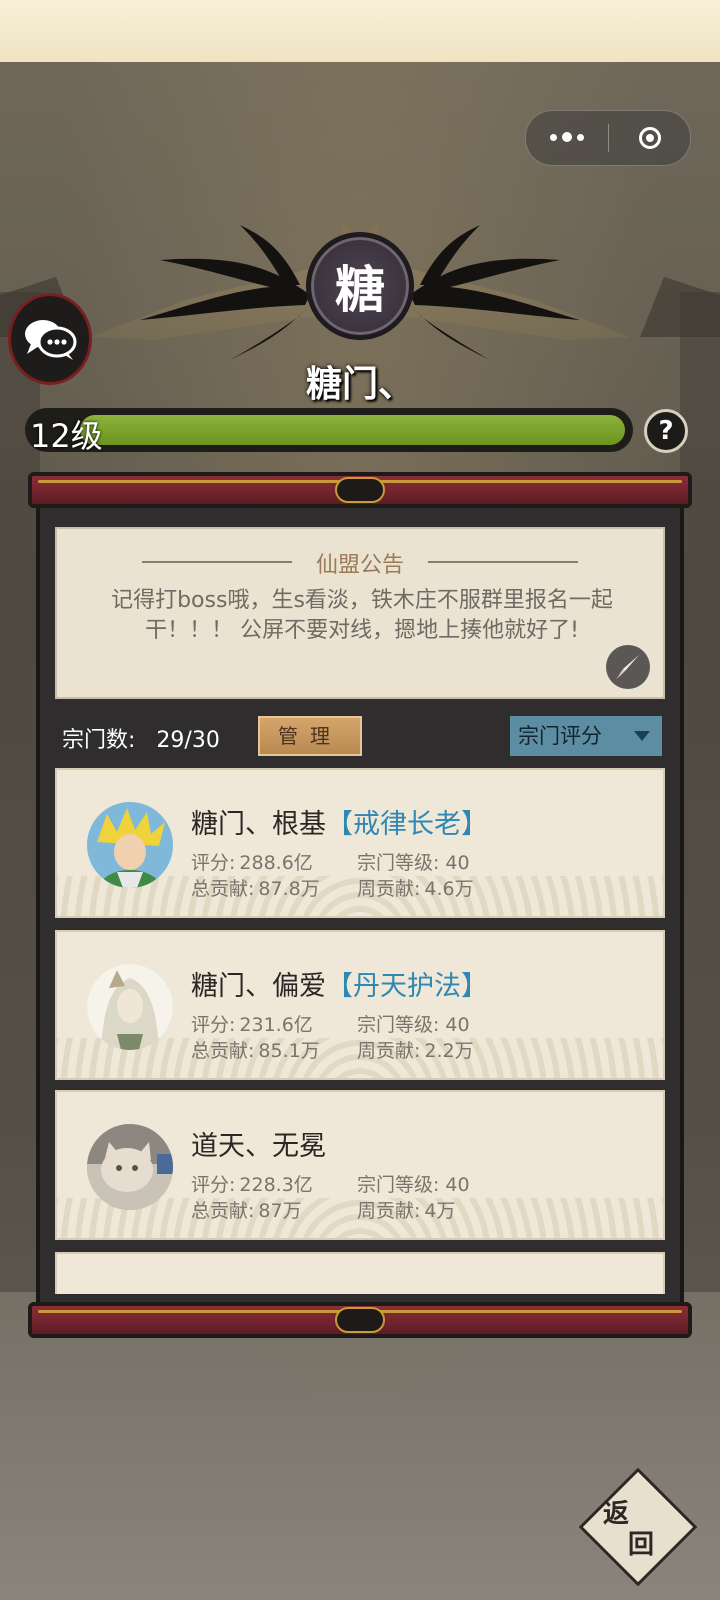 The image size is (720, 1600). Describe the element at coordinates (246, 1211) in the screenshot. I see `member-total-contribution: 总贡献: 87万` at that location.